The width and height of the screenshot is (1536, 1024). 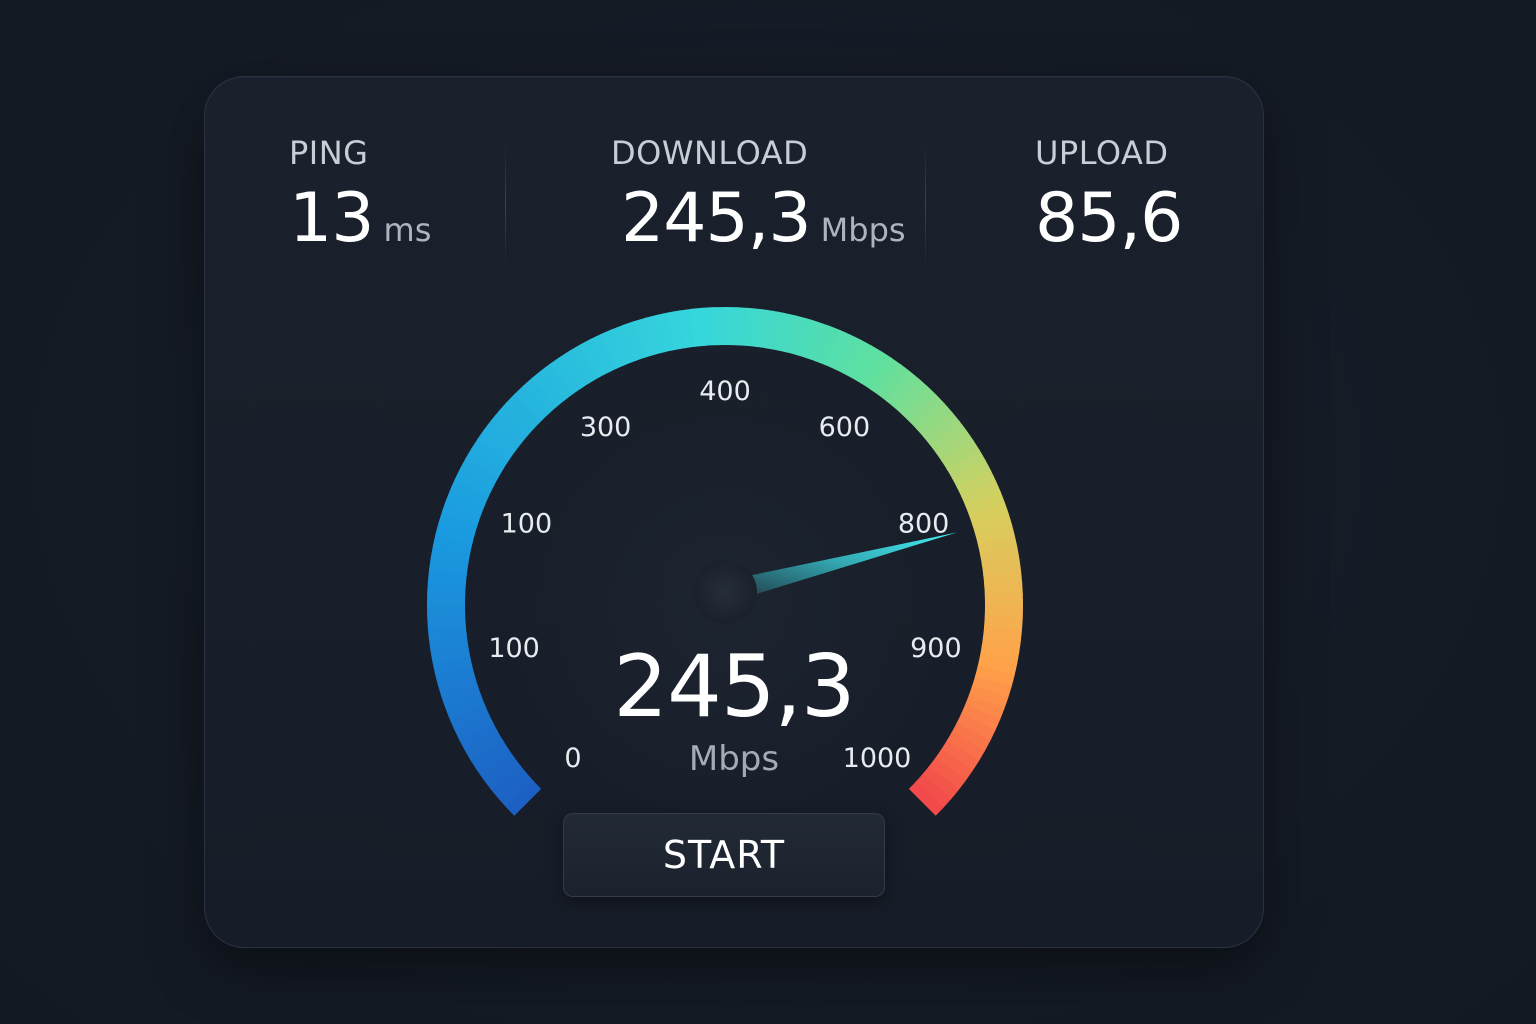 What do you see at coordinates (734, 759) in the screenshot?
I see `gauge-readout-unit: Mbps` at bounding box center [734, 759].